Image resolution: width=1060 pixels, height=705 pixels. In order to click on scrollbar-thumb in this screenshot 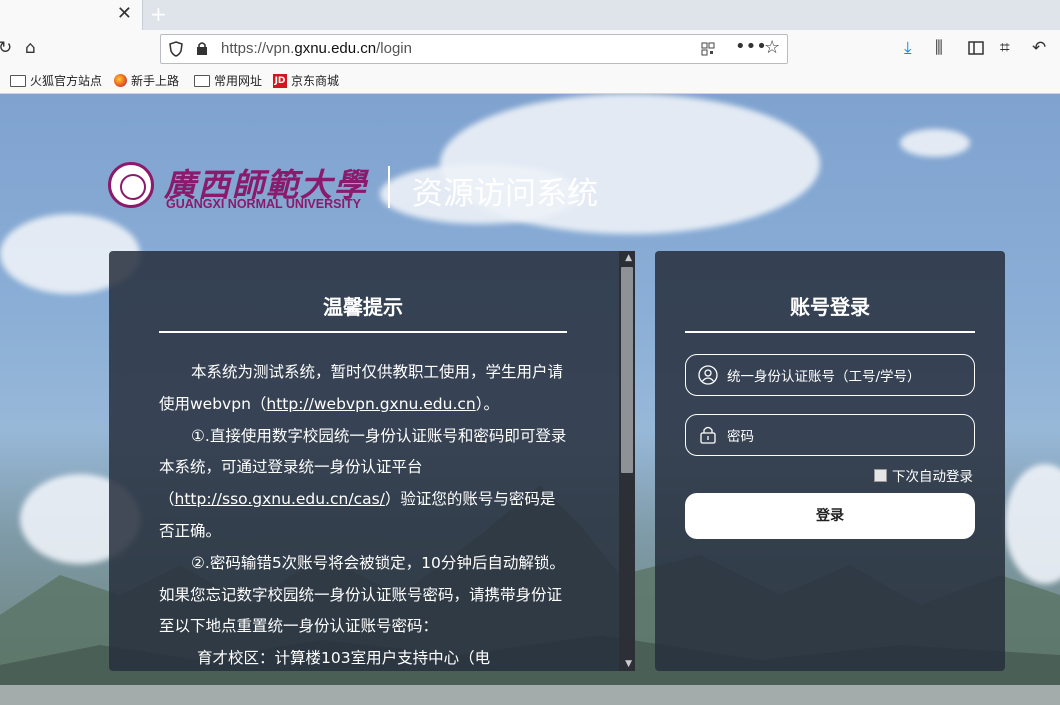, I will do `click(627, 370)`.